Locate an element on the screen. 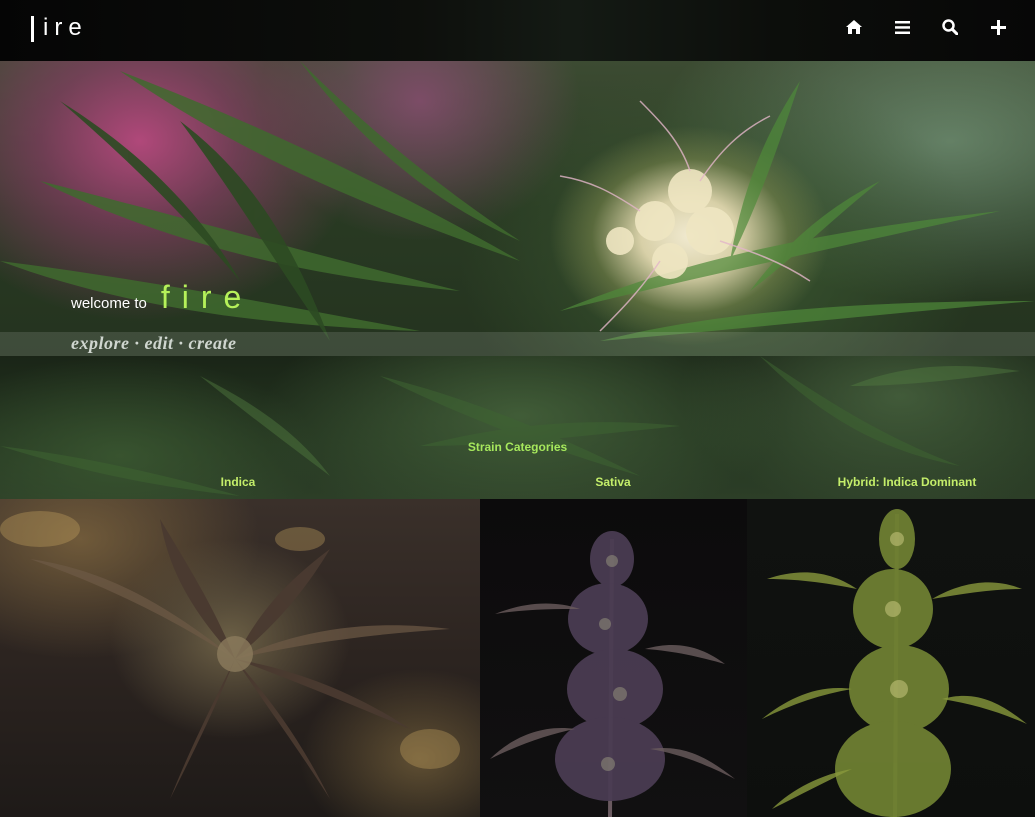 The width and height of the screenshot is (1035, 817). welcome-prefix: welcome to is located at coordinates (109, 303).